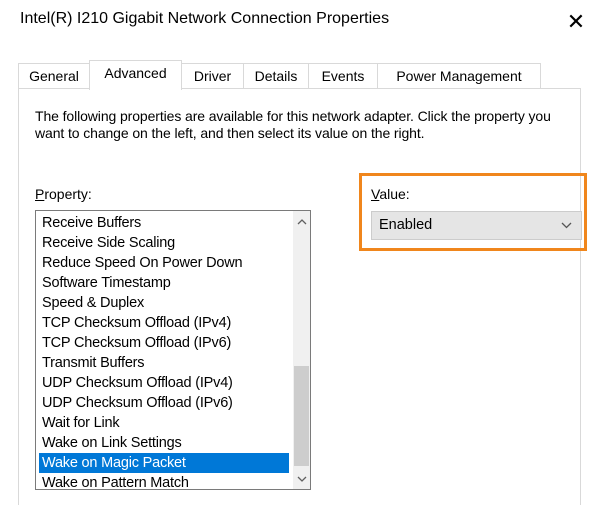 The width and height of the screenshot is (599, 505). I want to click on tab-events: Events, so click(343, 75).